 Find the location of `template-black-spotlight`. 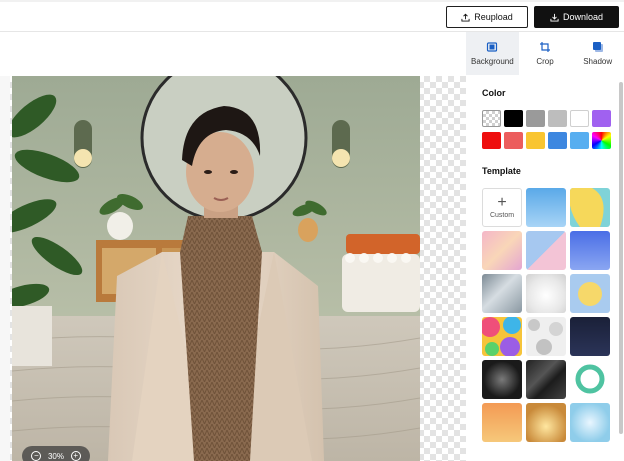

template-black-spotlight is located at coordinates (502, 379).